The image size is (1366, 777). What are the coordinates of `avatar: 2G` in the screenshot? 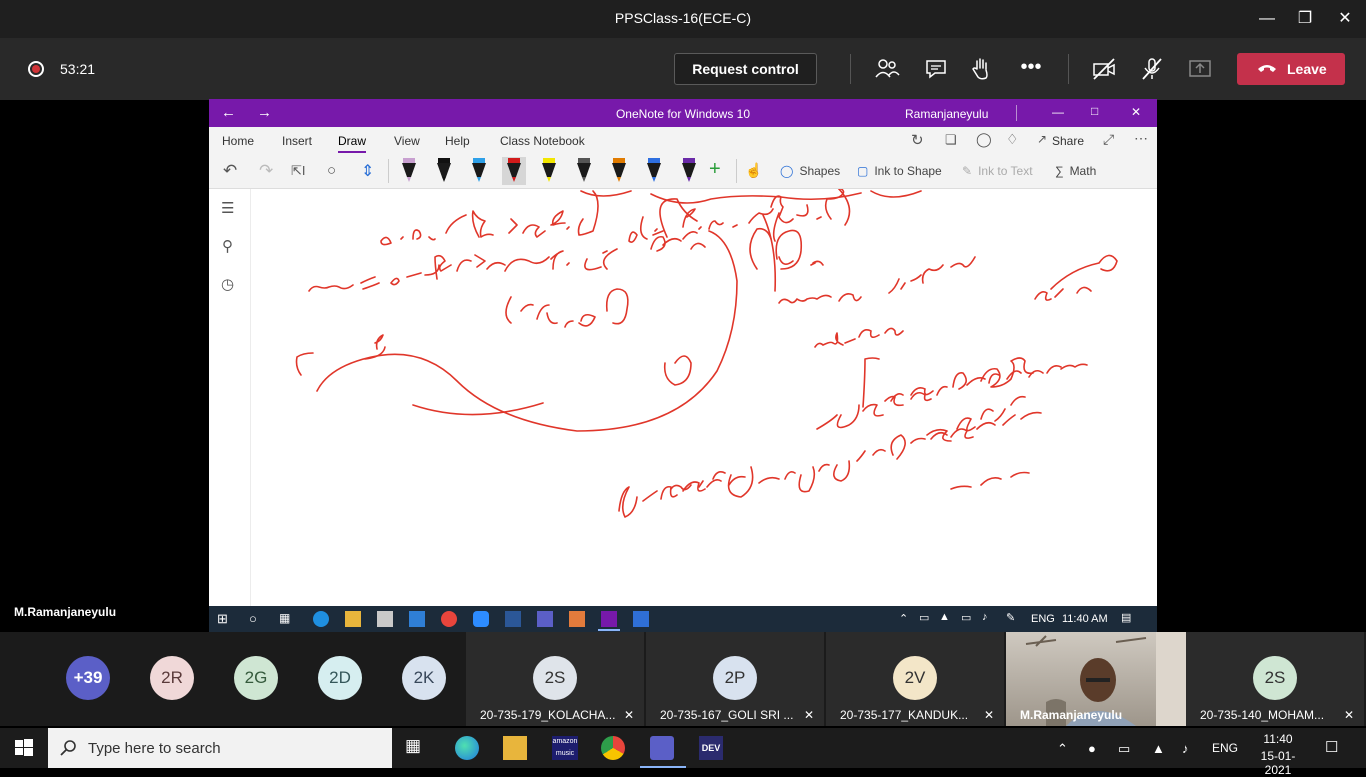 It's located at (256, 678).